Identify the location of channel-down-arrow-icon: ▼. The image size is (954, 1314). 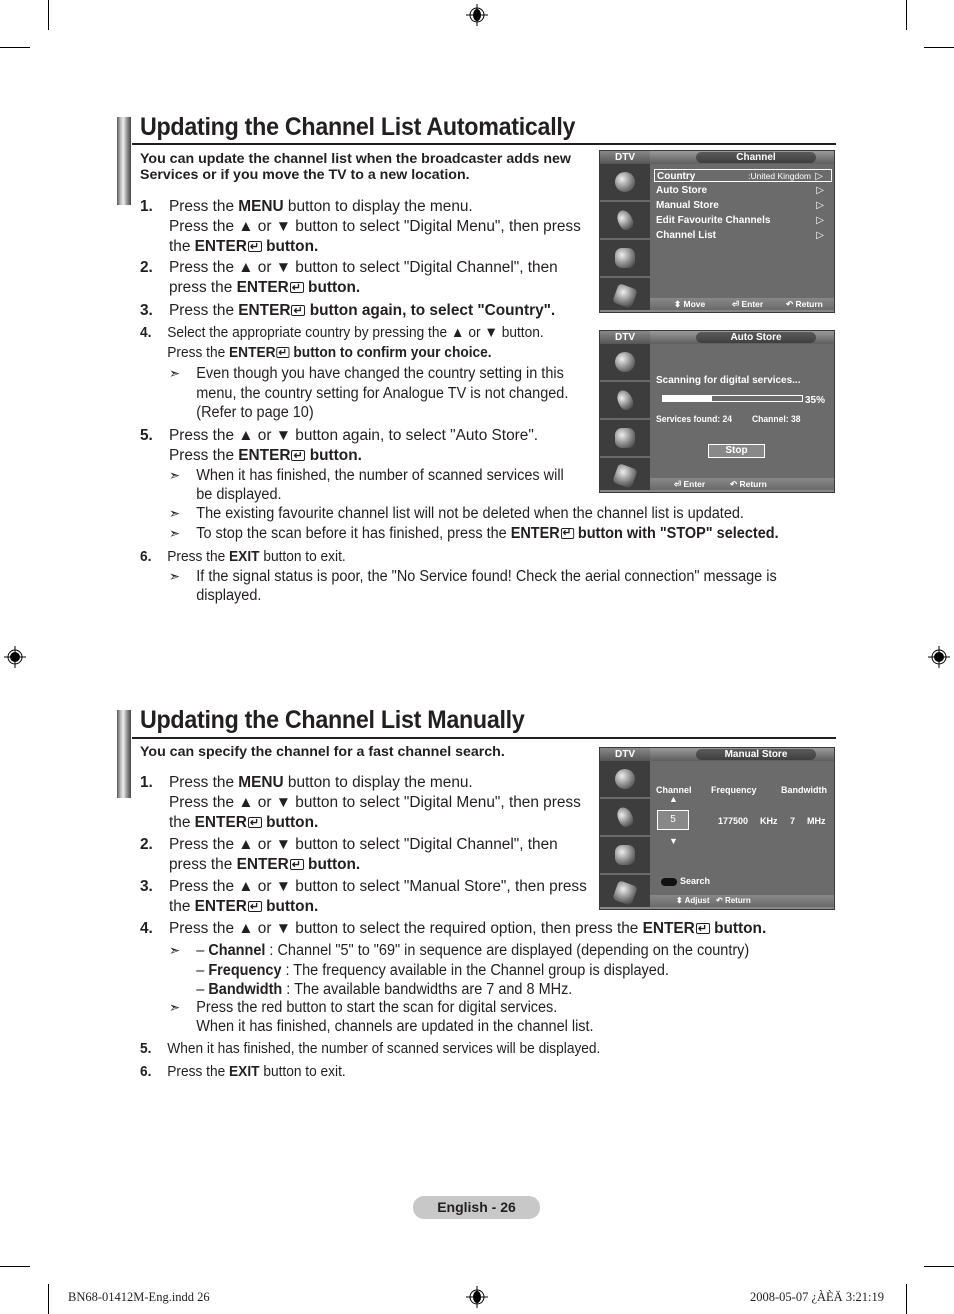
(673, 841).